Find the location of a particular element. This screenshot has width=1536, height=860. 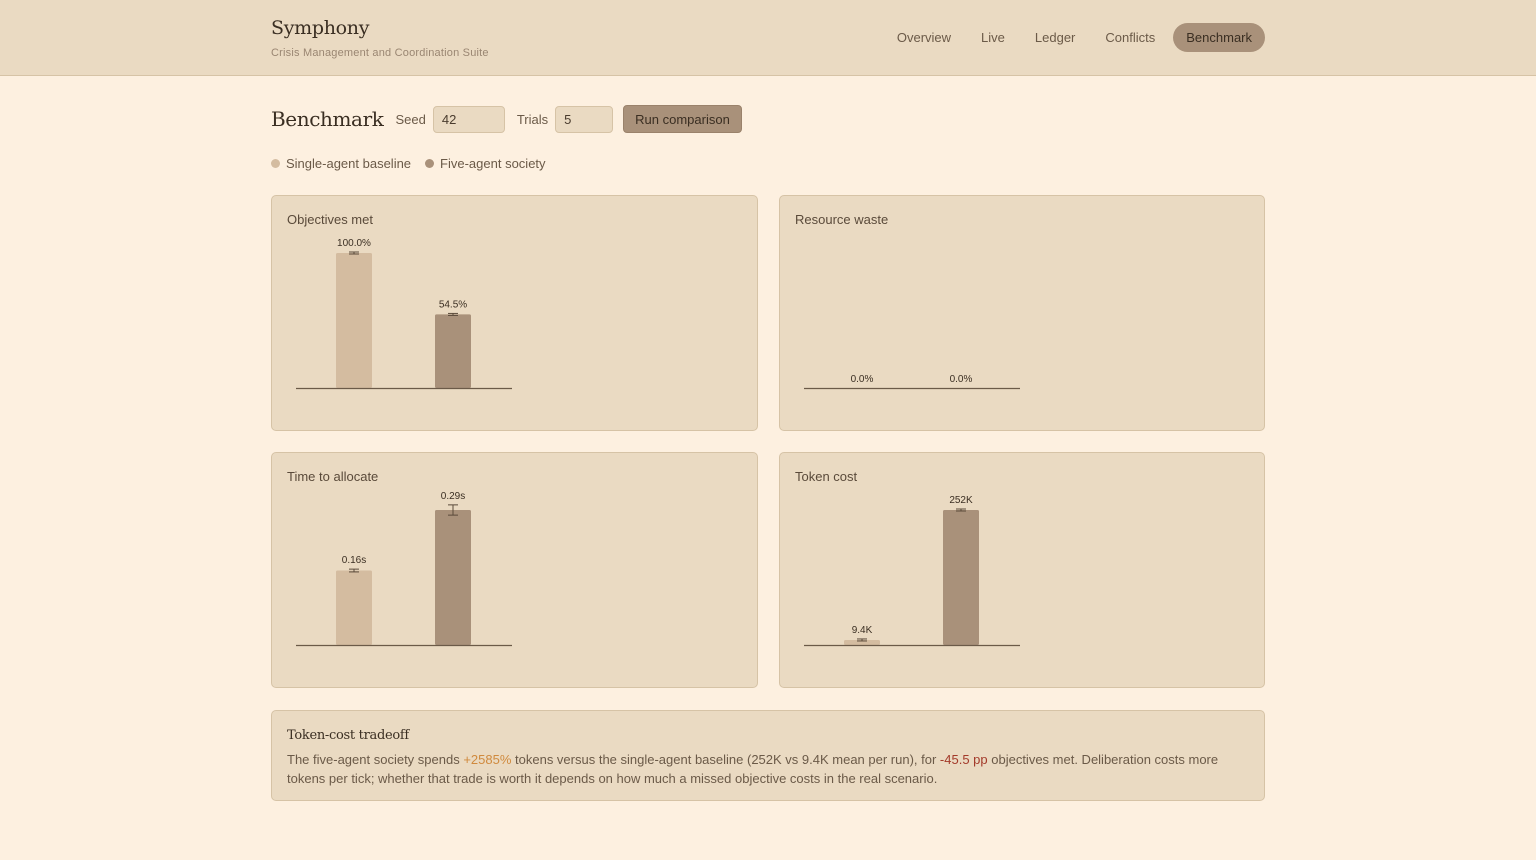

legend-label-society: Five-agent society is located at coordinates (493, 163).